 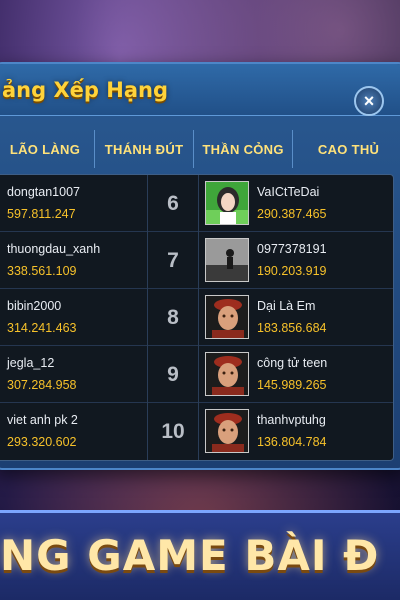 I want to click on rank-number: 7, so click(x=173, y=260).